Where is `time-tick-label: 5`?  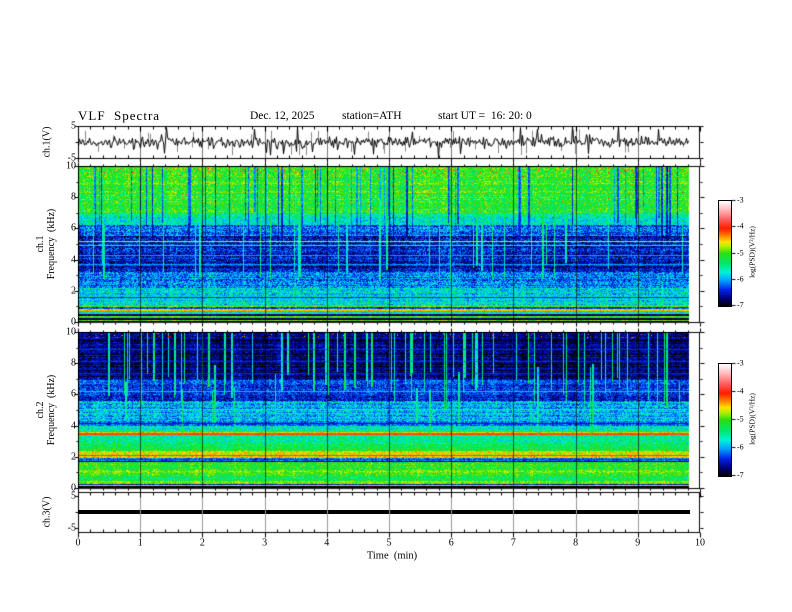 time-tick-label: 5 is located at coordinates (389, 543).